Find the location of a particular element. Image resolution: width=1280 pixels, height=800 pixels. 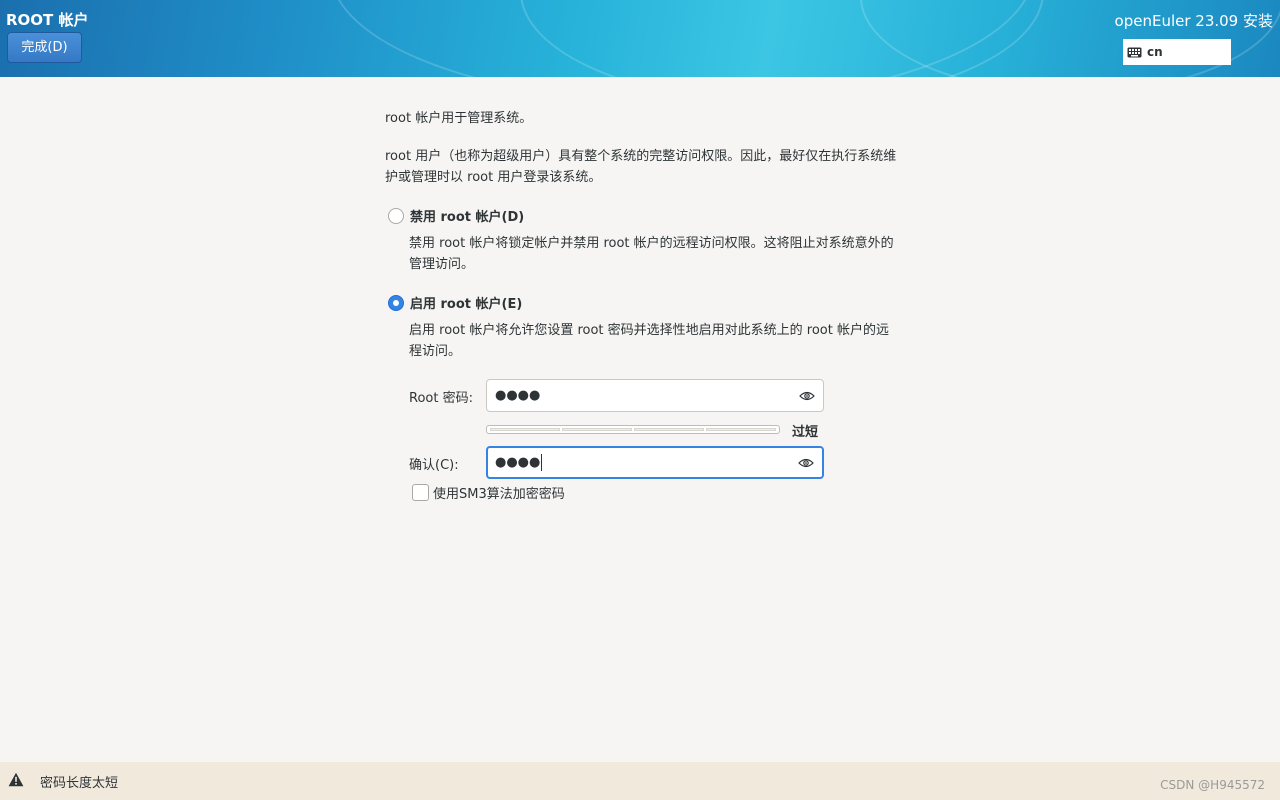

keyboard-layout-indicator: cn is located at coordinates (1177, 52).